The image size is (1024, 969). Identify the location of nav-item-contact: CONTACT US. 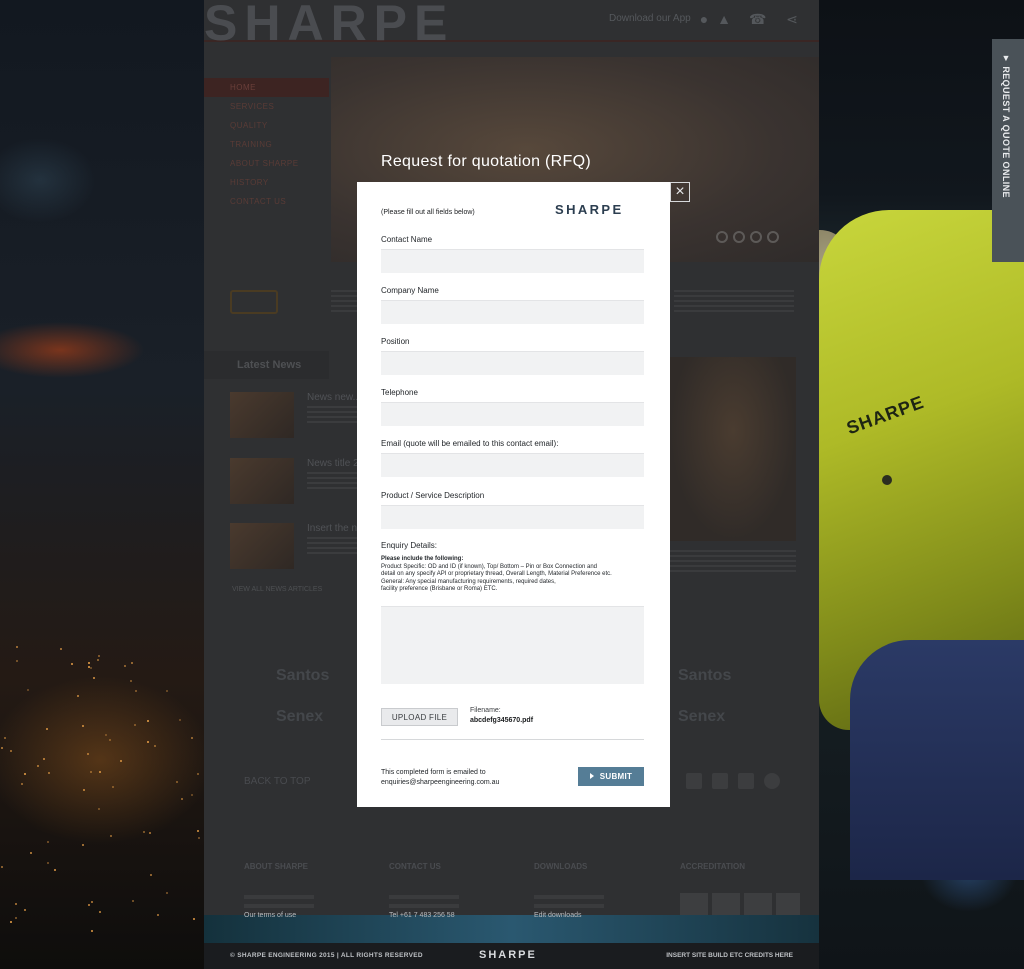
(266, 201).